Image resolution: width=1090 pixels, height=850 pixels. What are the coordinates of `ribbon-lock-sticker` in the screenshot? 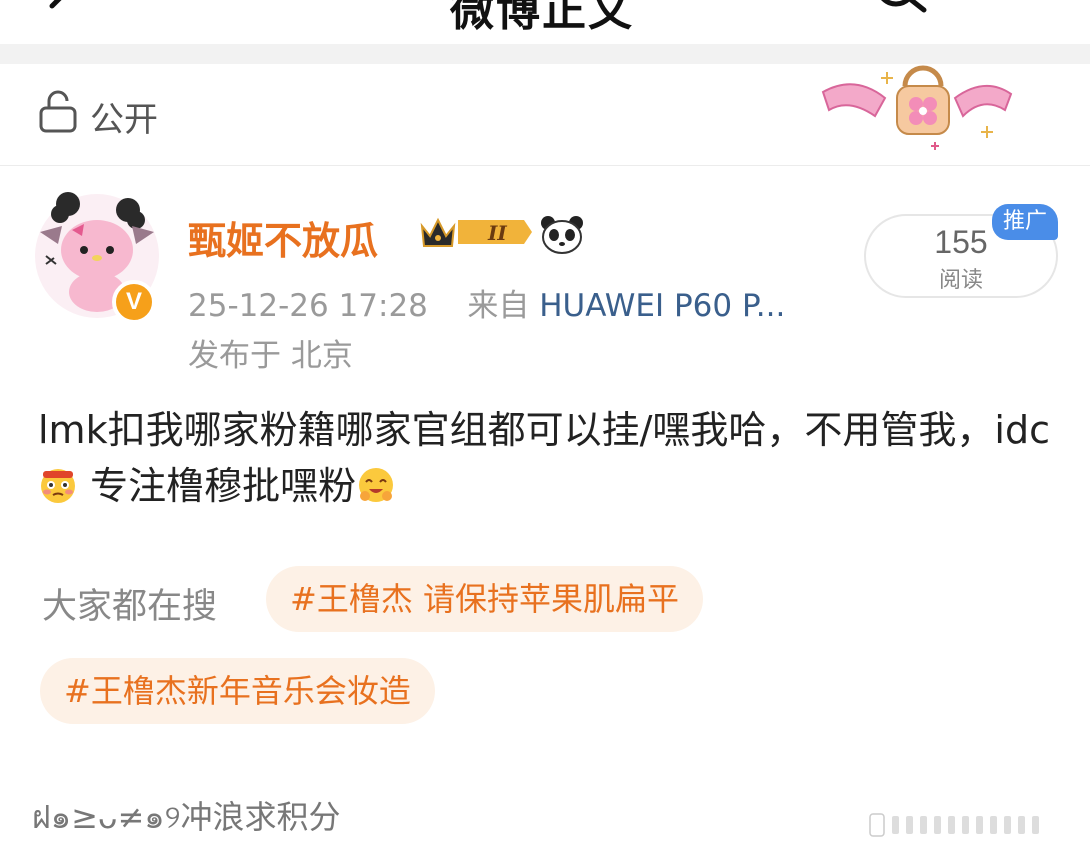 It's located at (920, 111).